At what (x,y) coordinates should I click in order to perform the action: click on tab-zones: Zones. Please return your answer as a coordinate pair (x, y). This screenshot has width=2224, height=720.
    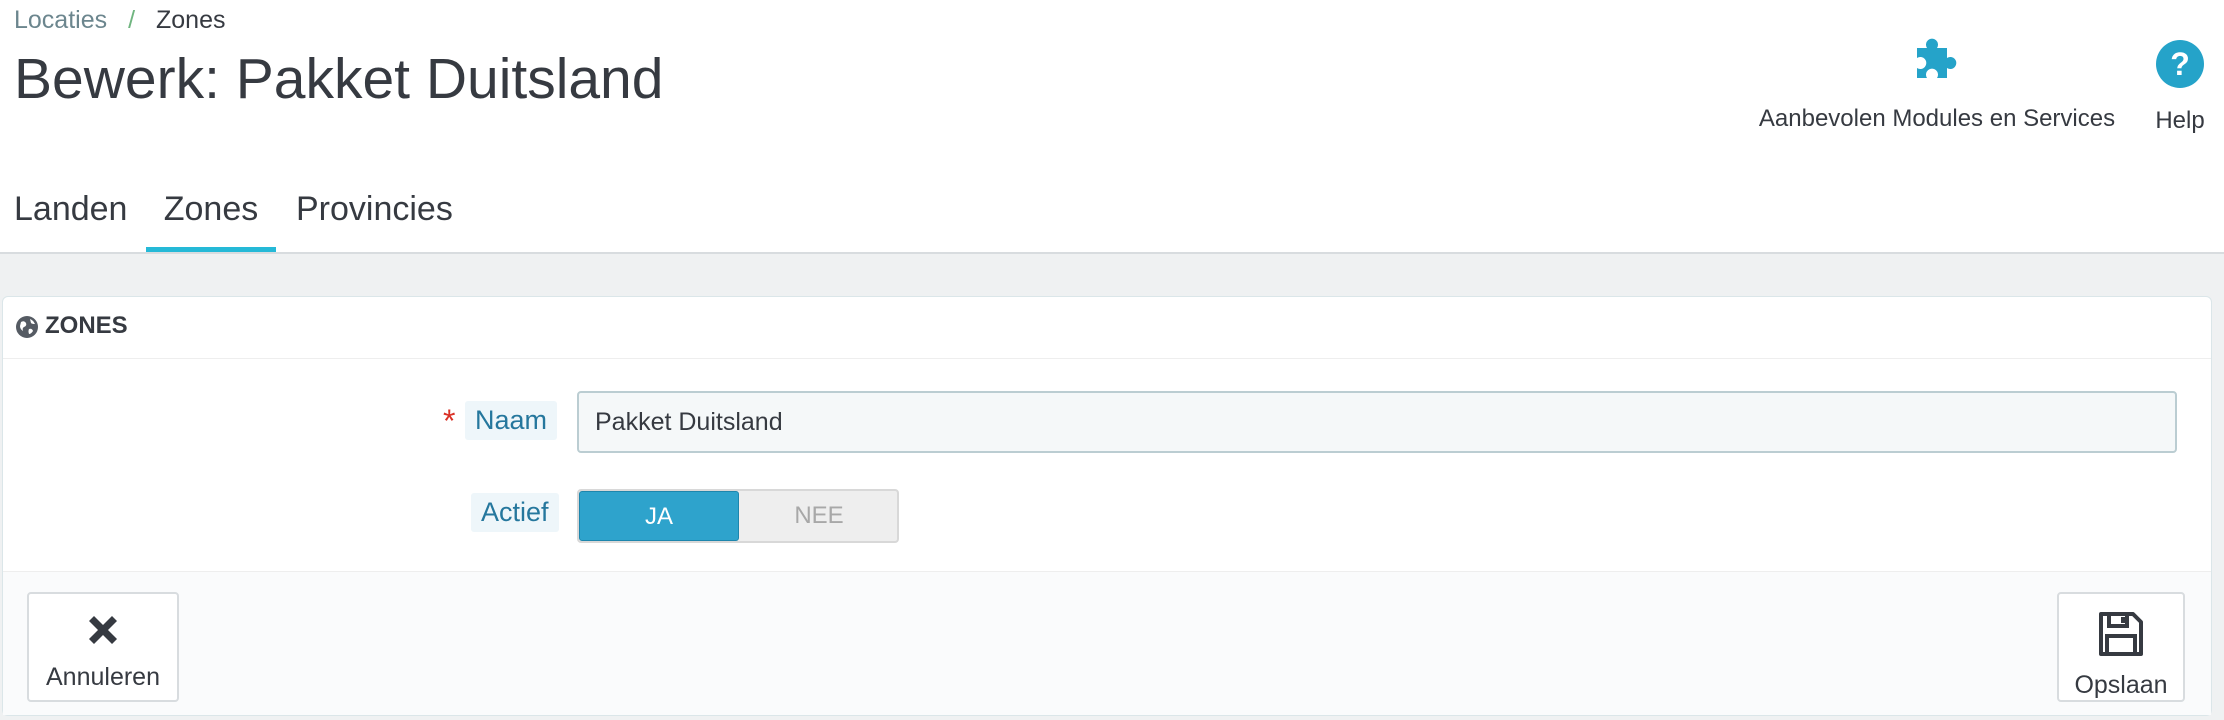
    Looking at the image, I should click on (211, 221).